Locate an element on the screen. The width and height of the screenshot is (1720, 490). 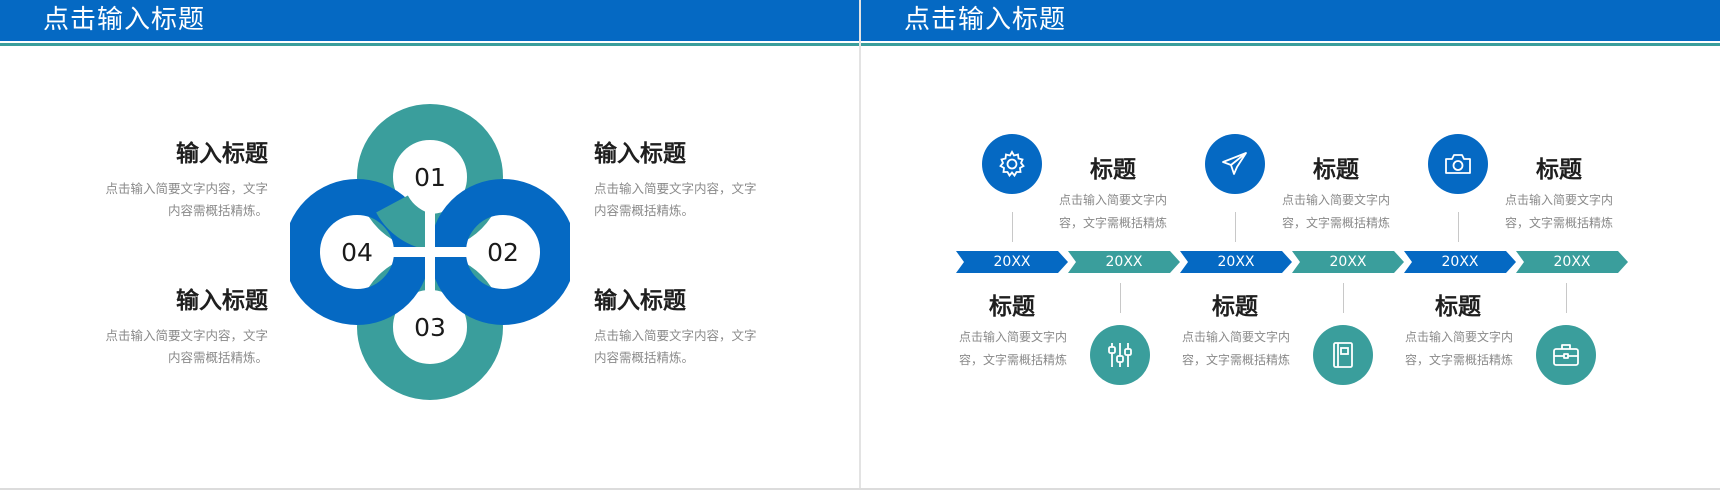
paper-plane-icon is located at coordinates (1235, 164).